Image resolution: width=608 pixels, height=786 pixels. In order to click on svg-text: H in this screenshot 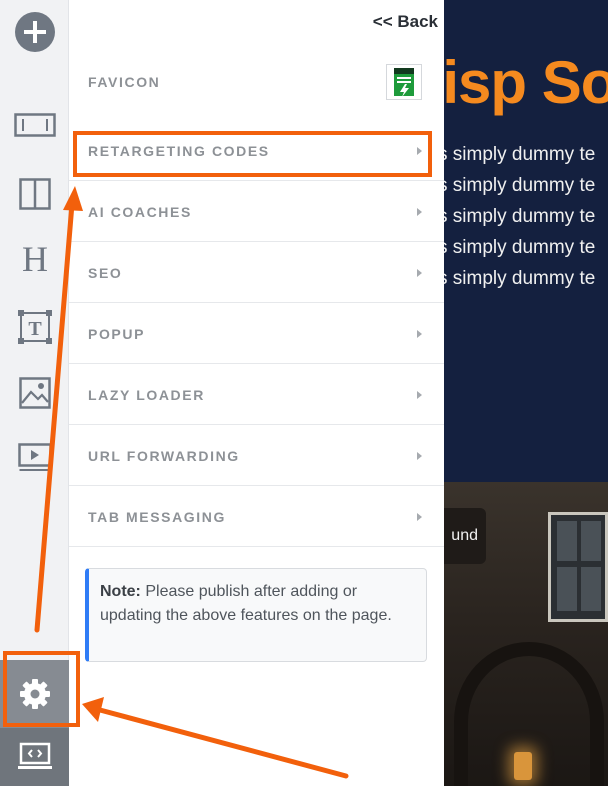, I will do `click(35, 258)`.